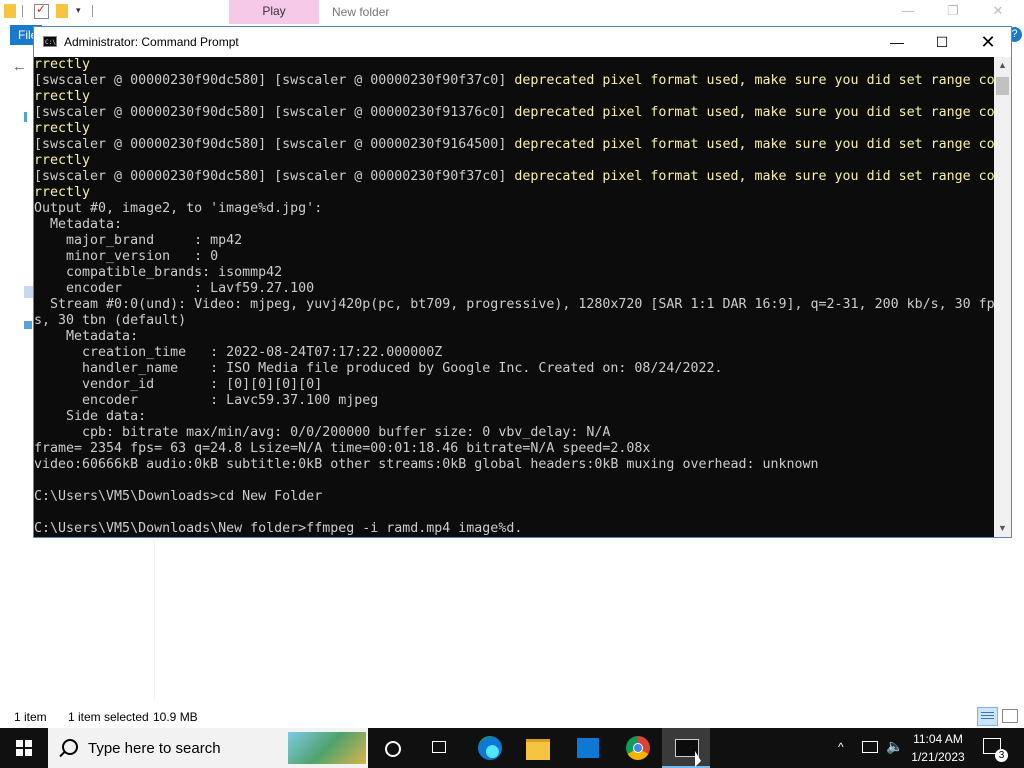 This screenshot has width=1024, height=768. I want to click on command-prompt-icon: C:\, so click(50, 41).